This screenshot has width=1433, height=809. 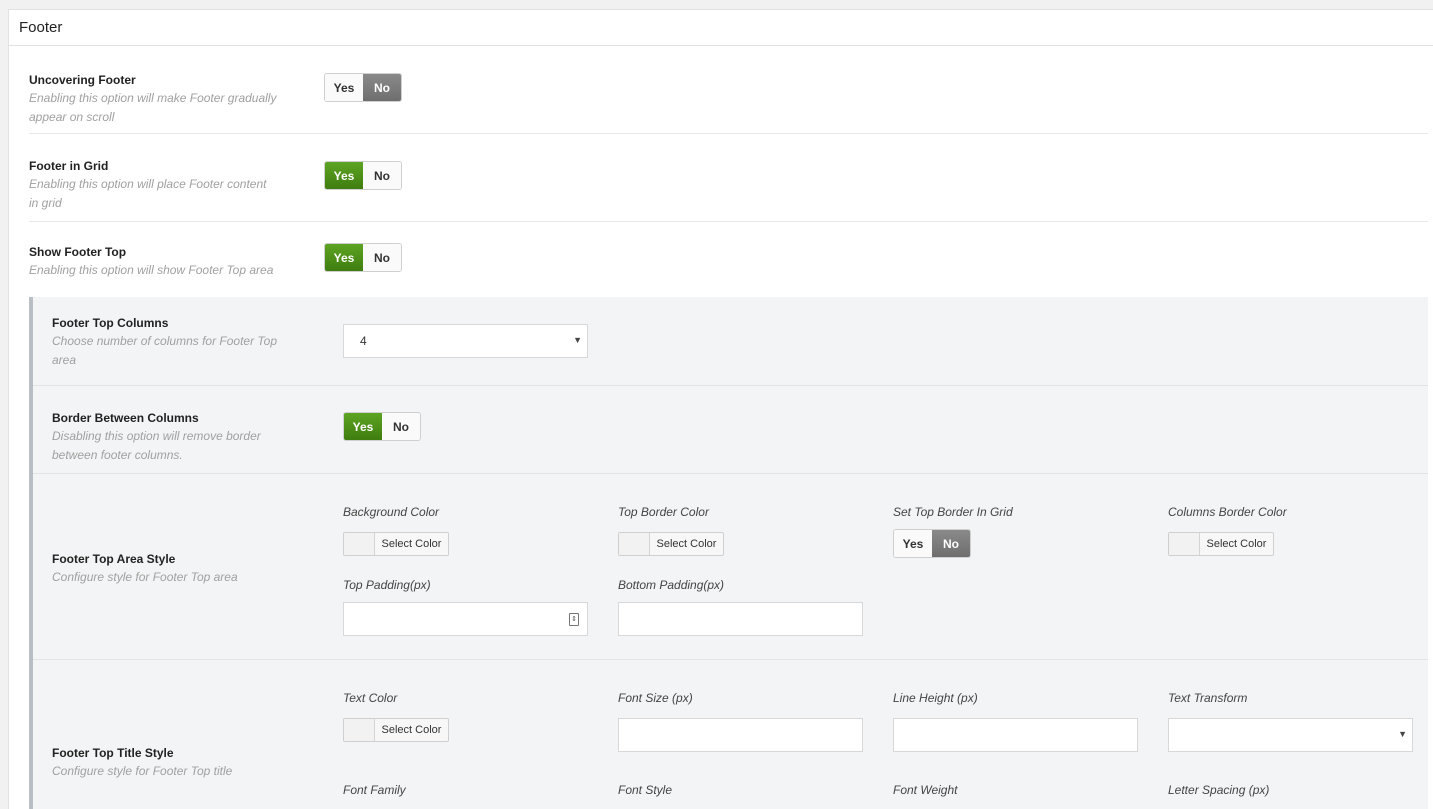 I want to click on top-border-color-button: Select Color, so click(x=671, y=544).